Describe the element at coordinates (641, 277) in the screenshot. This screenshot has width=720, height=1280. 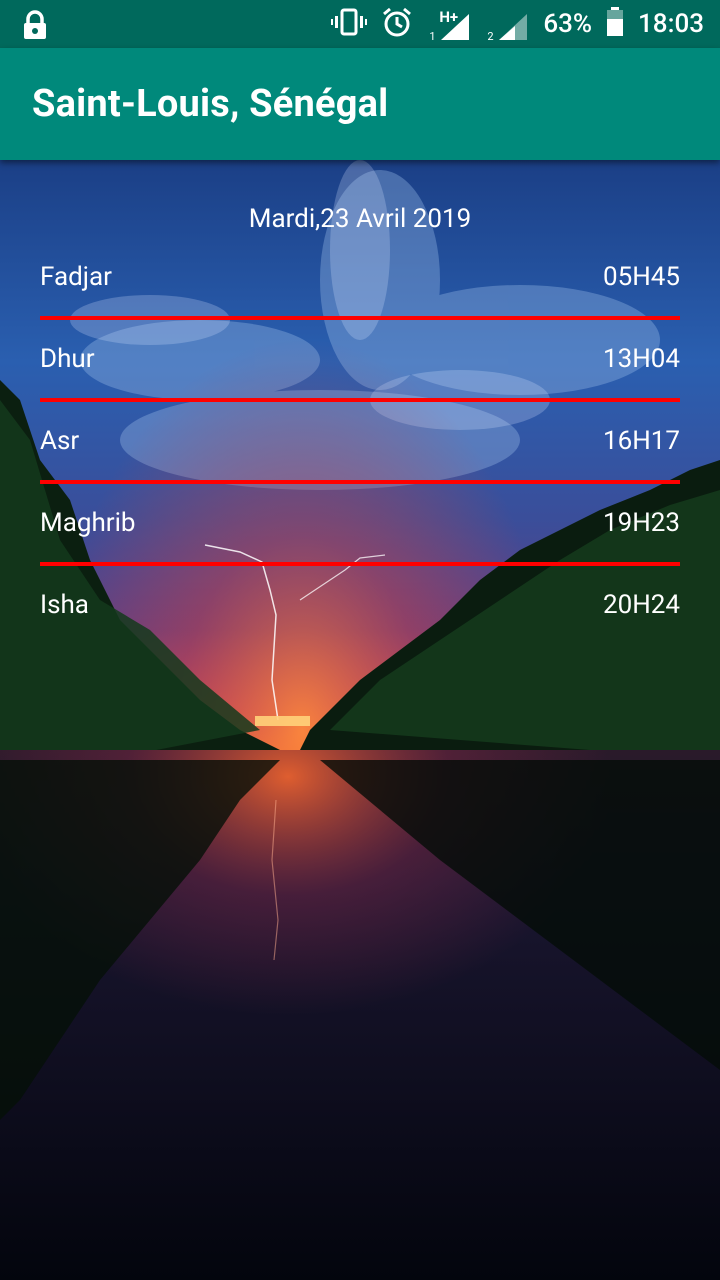
I see `prayer-time: 05H45` at that location.